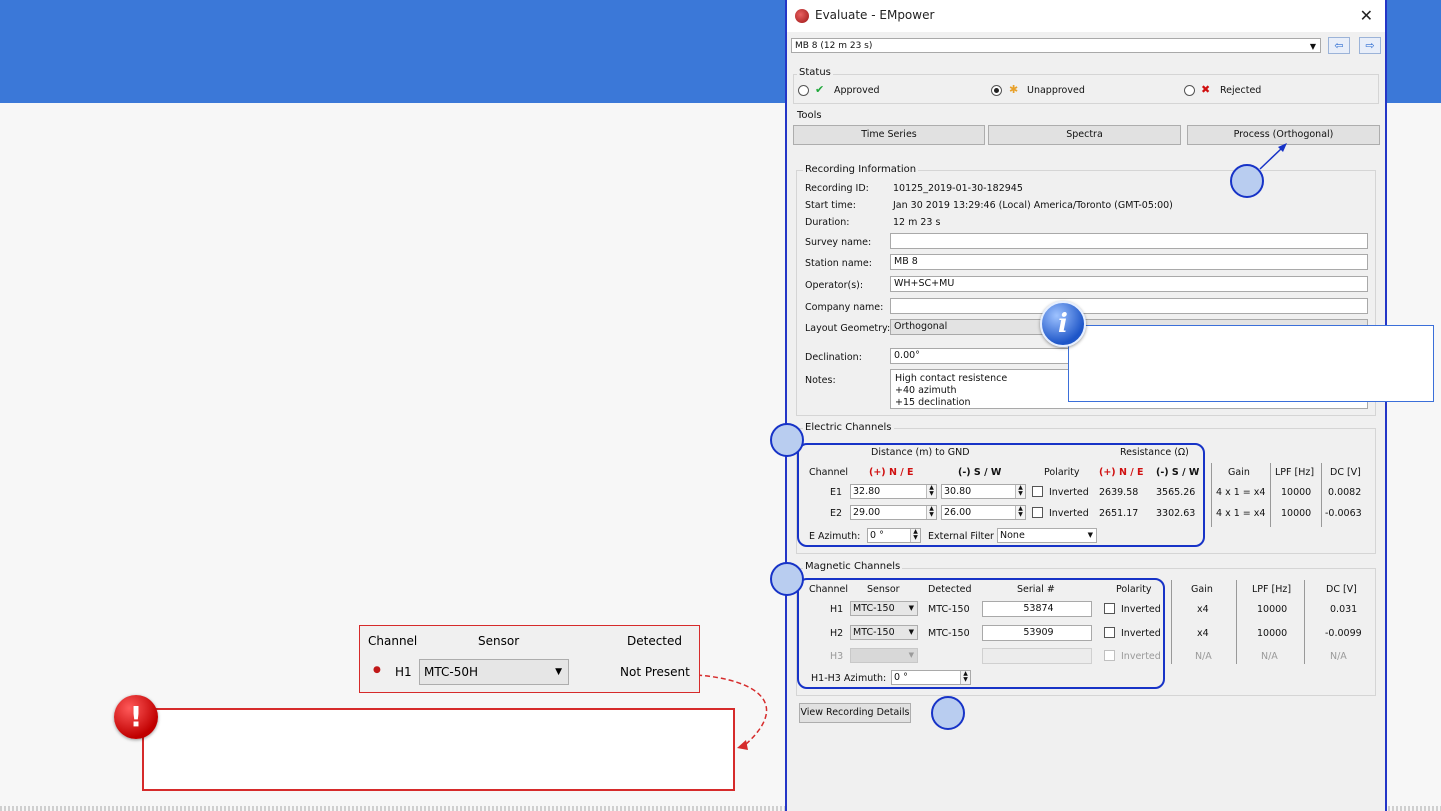 The image size is (1441, 811). What do you see at coordinates (499, 641) in the screenshot?
I see `callout-col-sensor: Sensor` at bounding box center [499, 641].